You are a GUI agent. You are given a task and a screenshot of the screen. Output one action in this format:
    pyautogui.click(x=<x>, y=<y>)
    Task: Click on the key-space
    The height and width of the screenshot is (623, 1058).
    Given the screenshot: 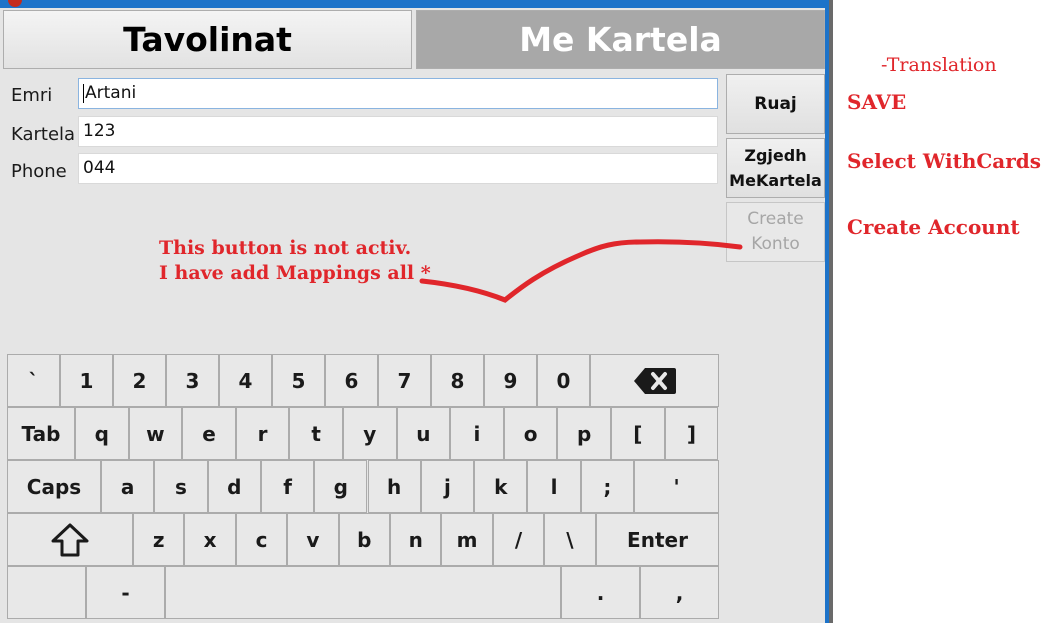 What is the action you would take?
    pyautogui.click(x=363, y=592)
    